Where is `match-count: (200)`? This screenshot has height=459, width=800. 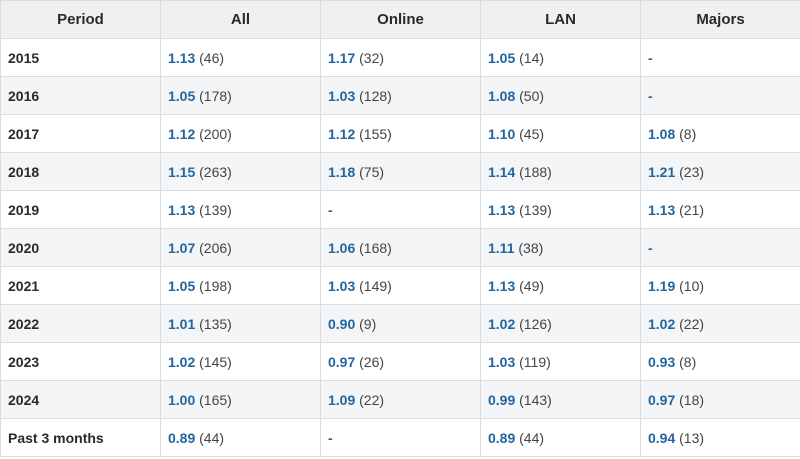 match-count: (200) is located at coordinates (215, 133).